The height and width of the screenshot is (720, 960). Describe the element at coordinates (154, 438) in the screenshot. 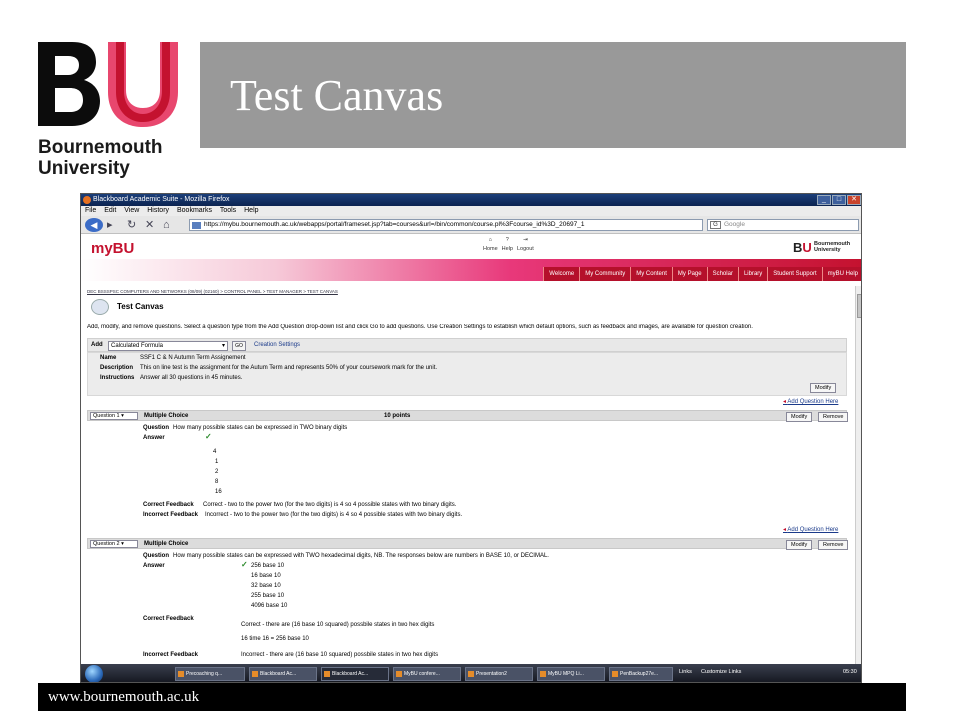

I see `question-1-answer-label: Answer` at that location.